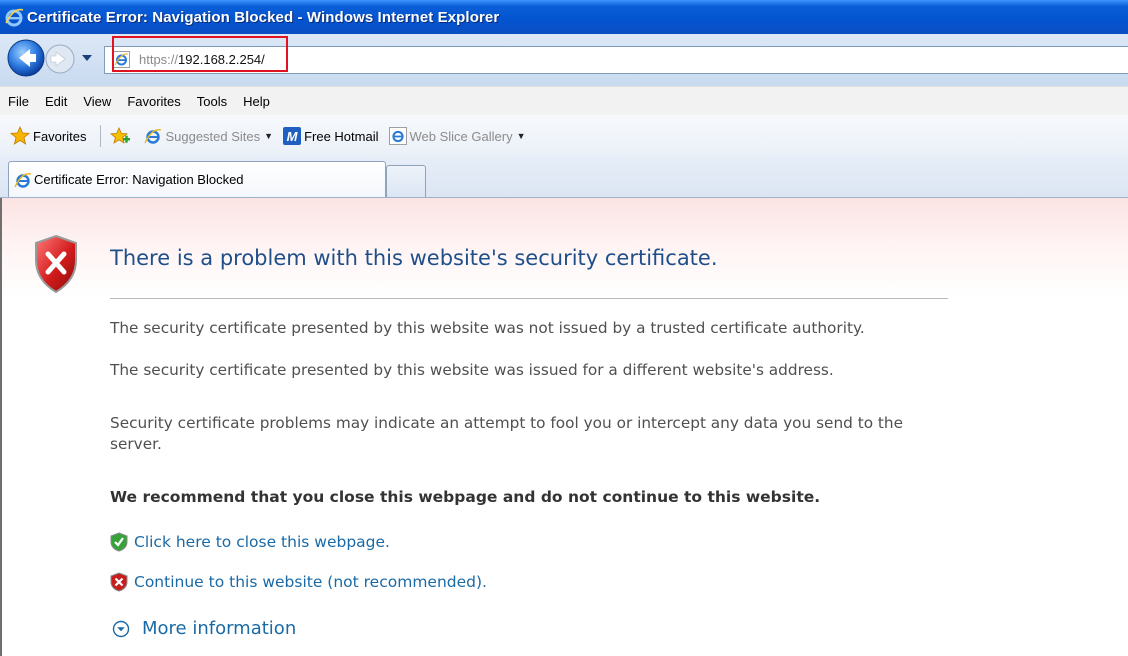 Image resolution: width=1128 pixels, height=656 pixels. Describe the element at coordinates (200, 54) in the screenshot. I see `url-highlight-box` at that location.